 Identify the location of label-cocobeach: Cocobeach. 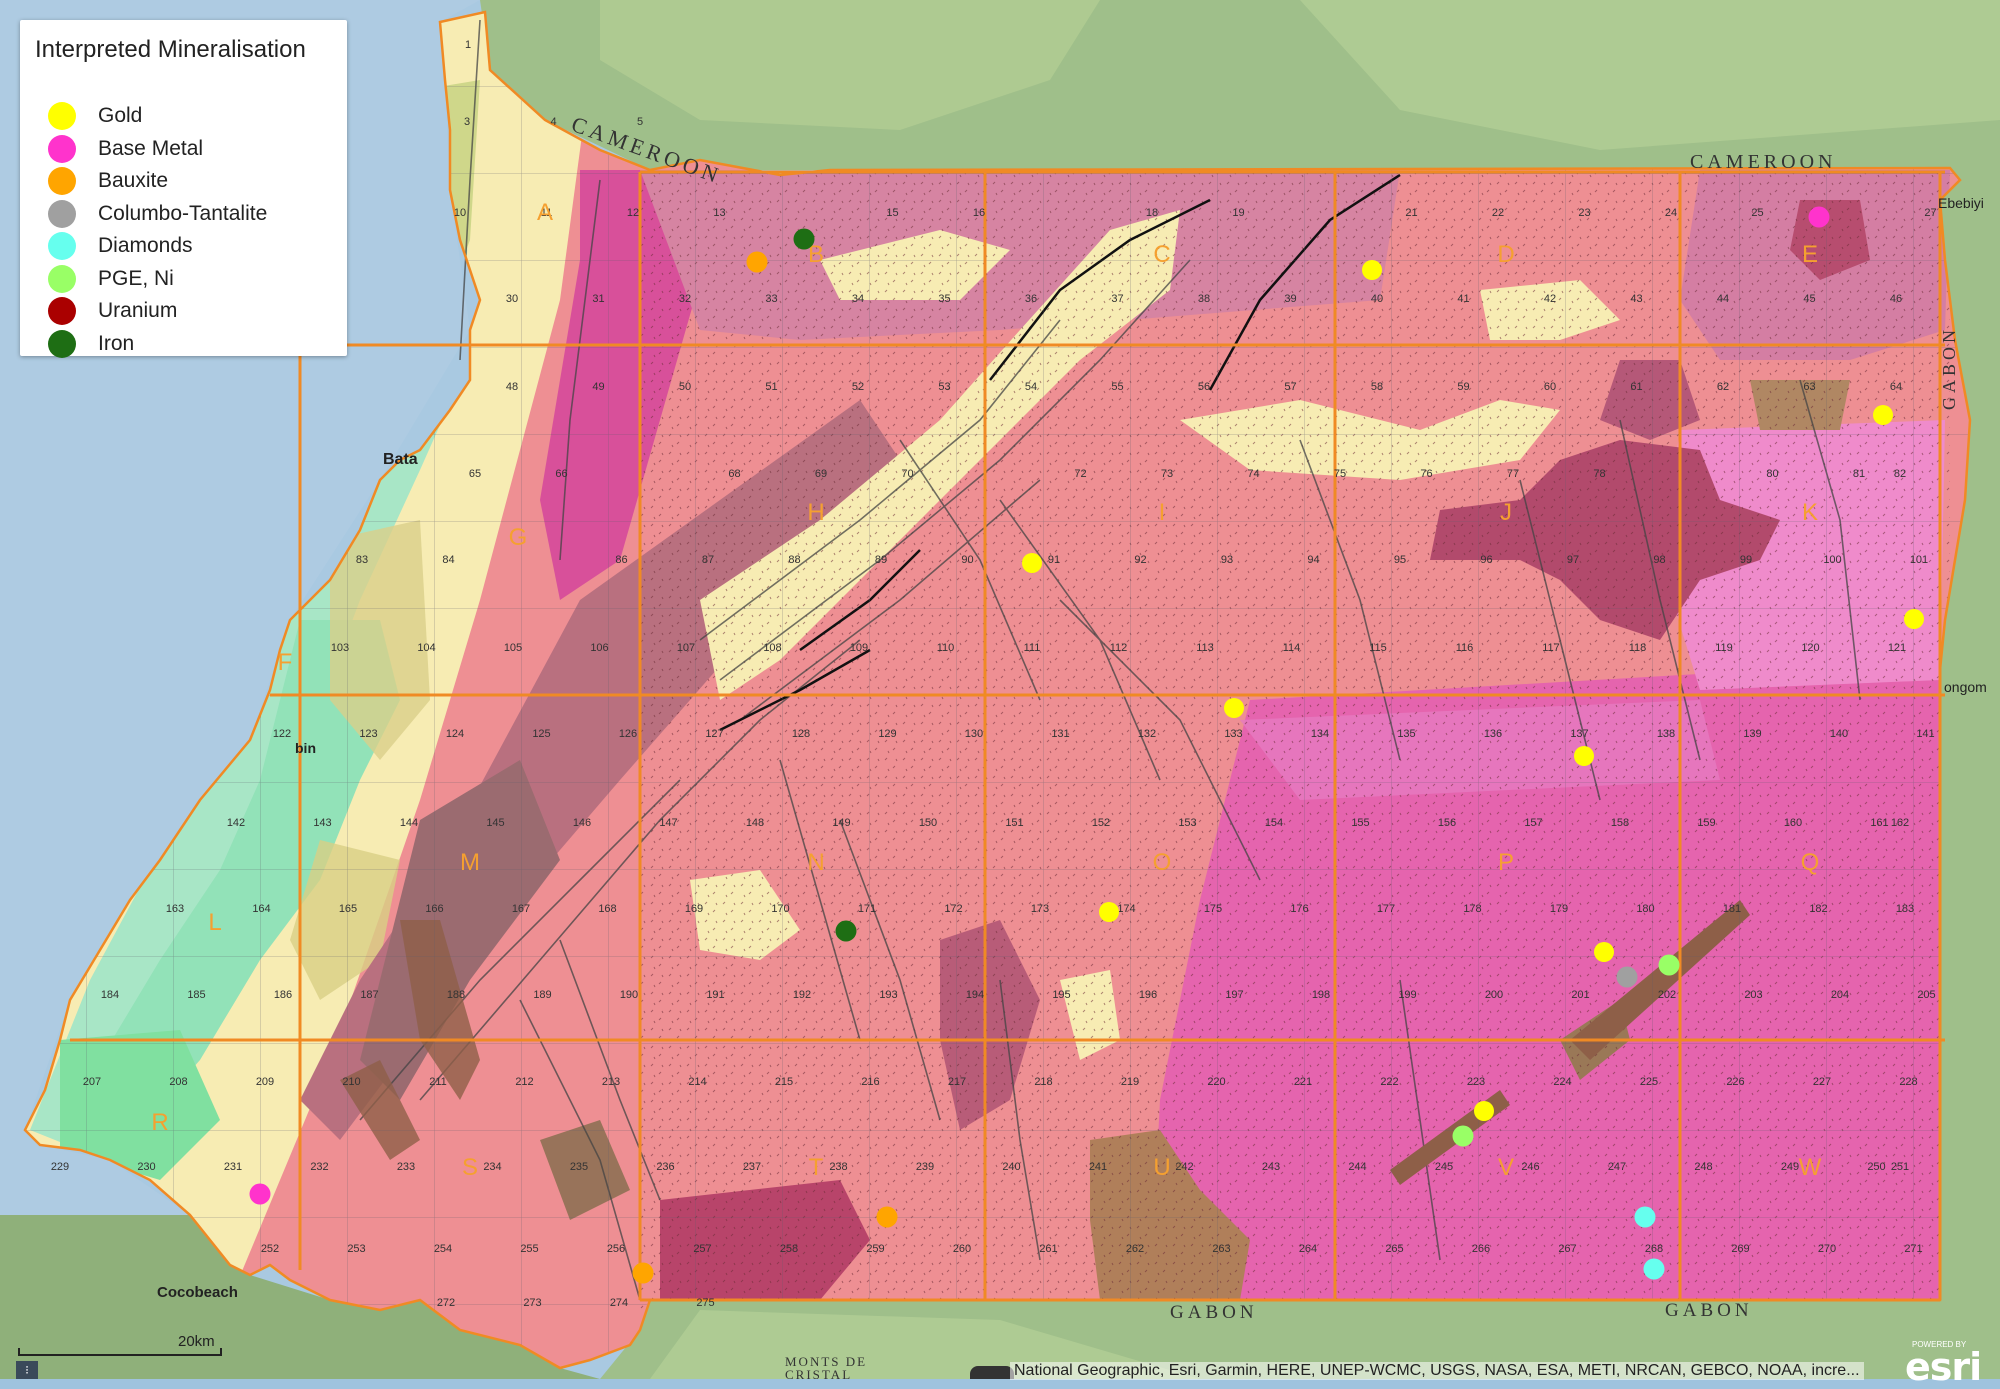
(197, 1292).